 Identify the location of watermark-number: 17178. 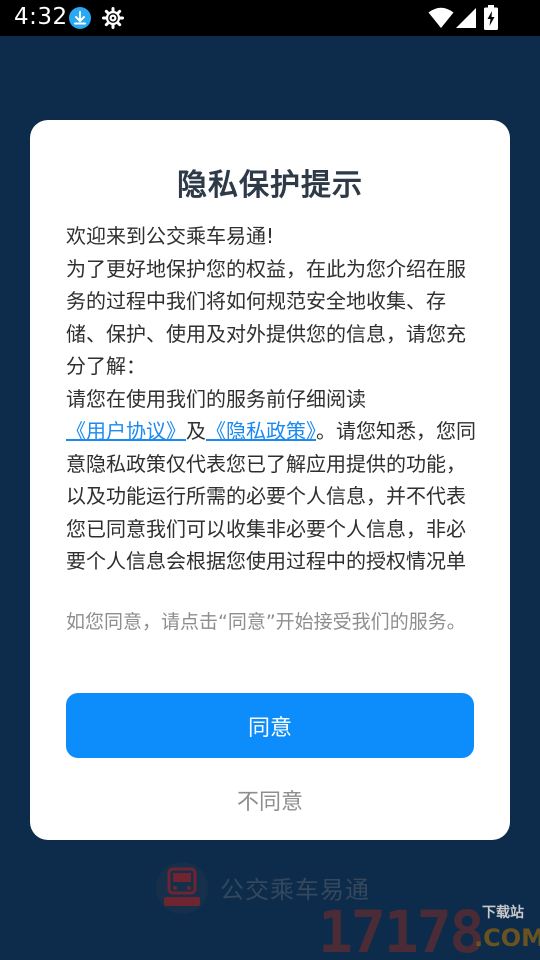
(401, 929).